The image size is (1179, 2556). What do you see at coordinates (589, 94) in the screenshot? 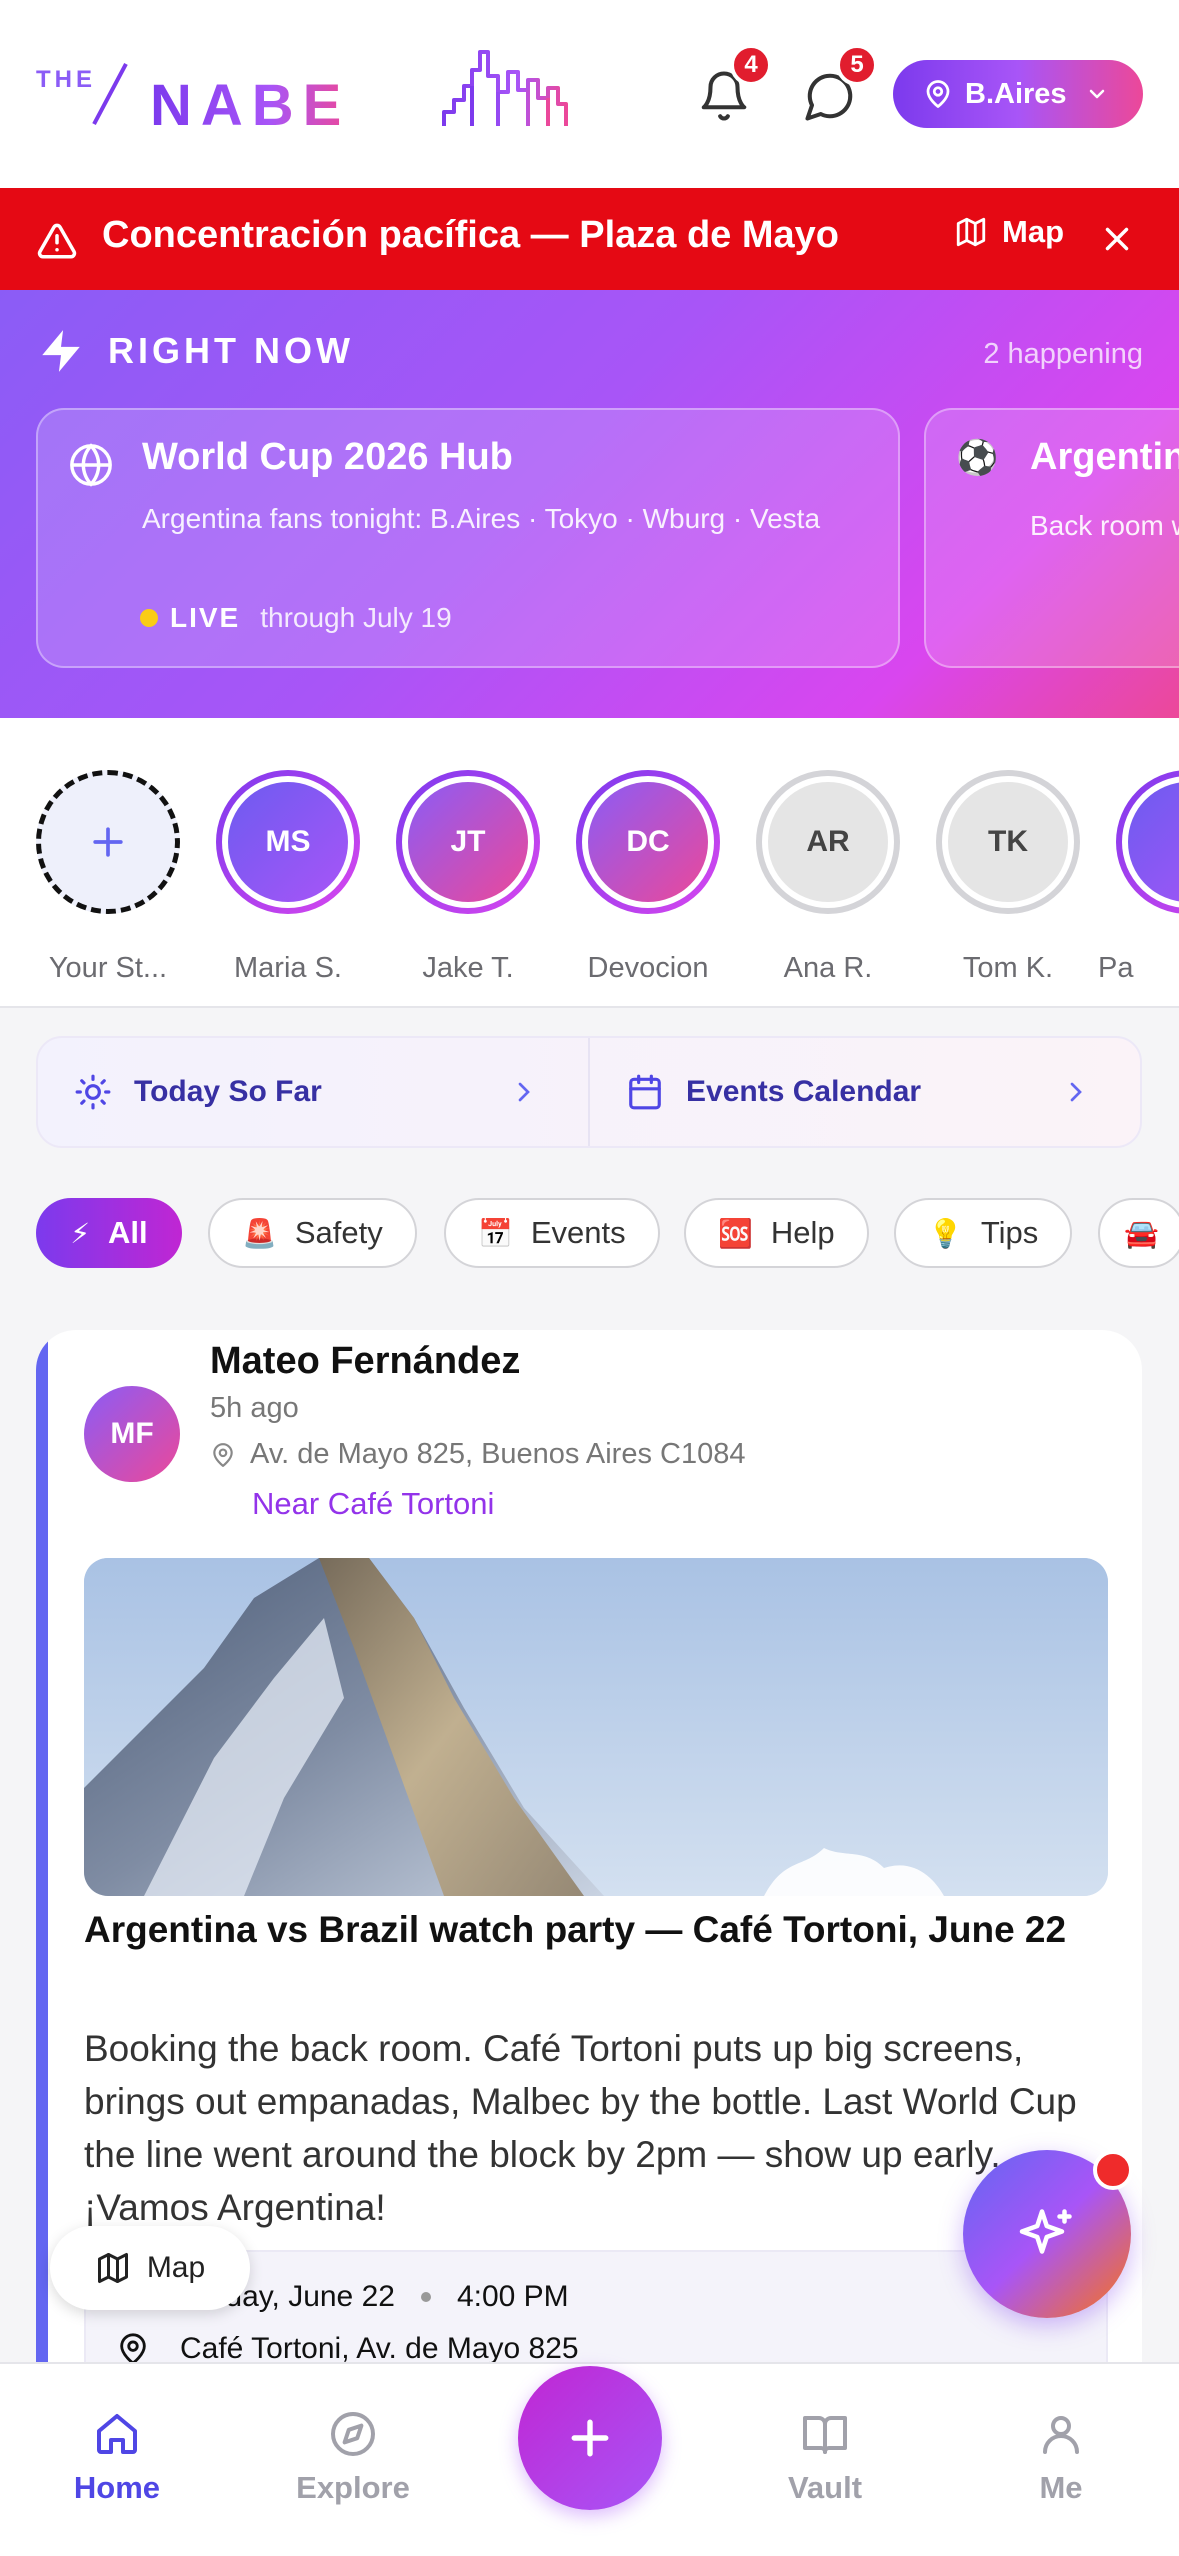
I see `top-header: THE NABE 4 5 B.Aires` at bounding box center [589, 94].